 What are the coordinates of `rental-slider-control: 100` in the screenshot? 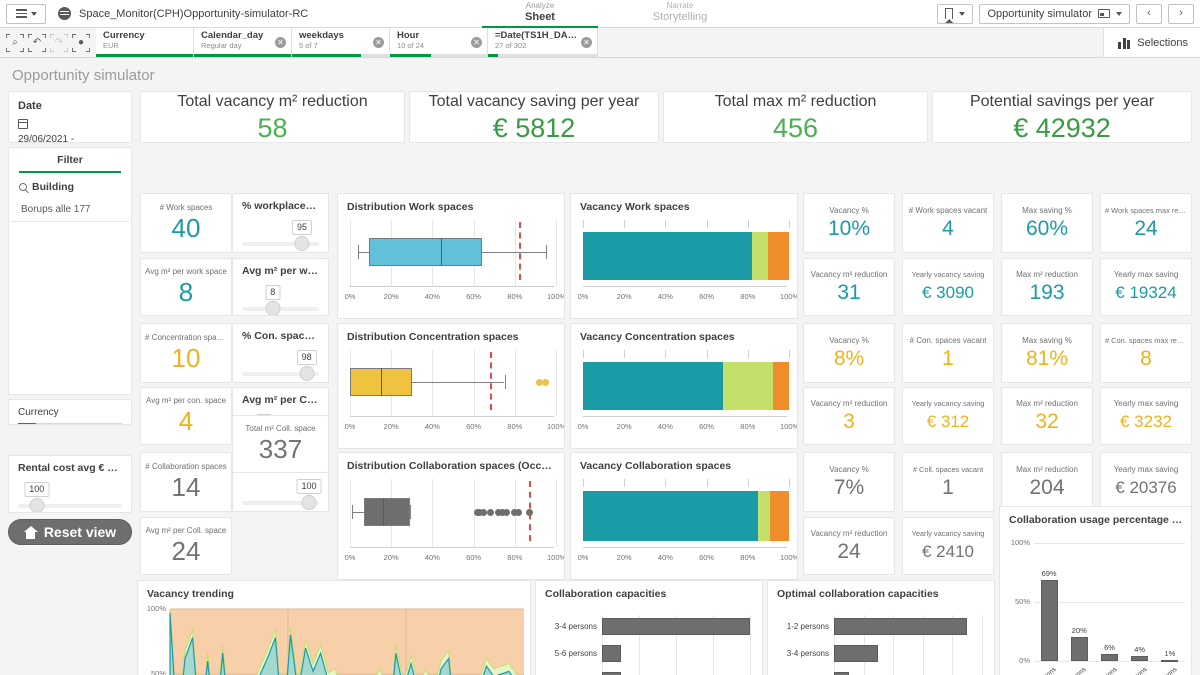 It's located at (70, 497).